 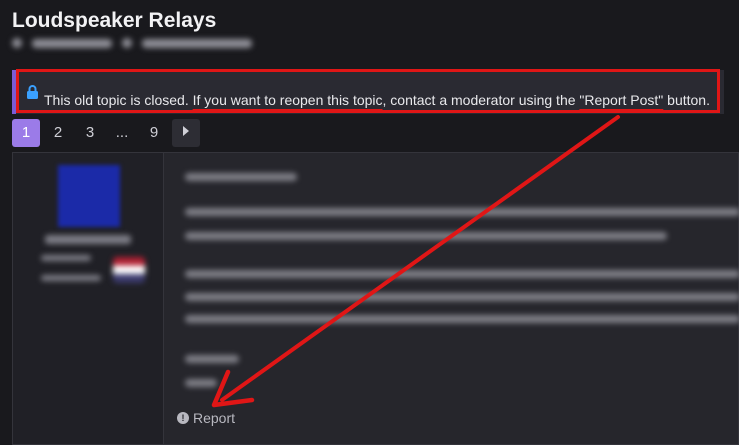 What do you see at coordinates (71, 278) in the screenshot?
I see `blurred-user-stats` at bounding box center [71, 278].